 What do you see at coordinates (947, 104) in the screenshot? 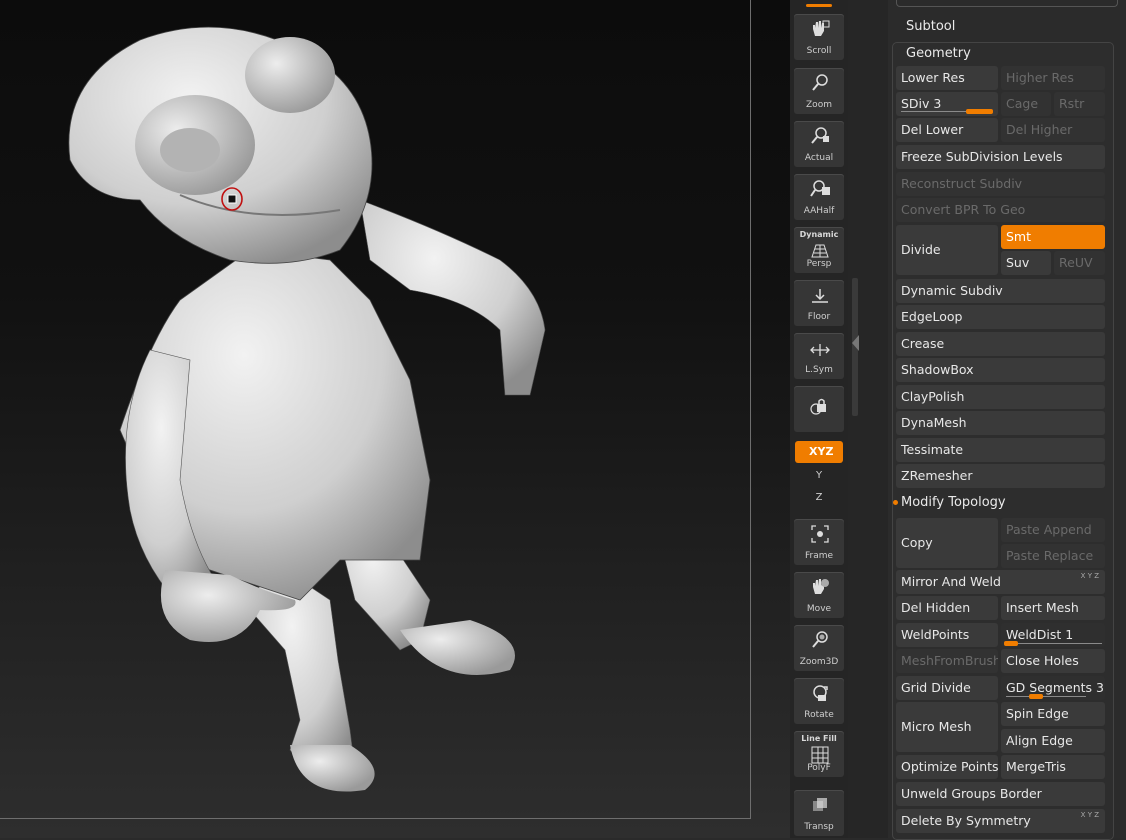
I see `sdiv-slider: SDiv 3` at bounding box center [947, 104].